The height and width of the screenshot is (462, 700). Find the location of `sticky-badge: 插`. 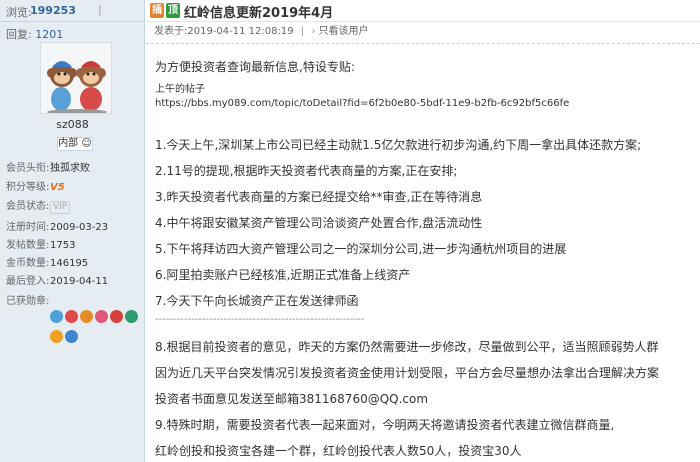

sticky-badge: 插 is located at coordinates (157, 10).